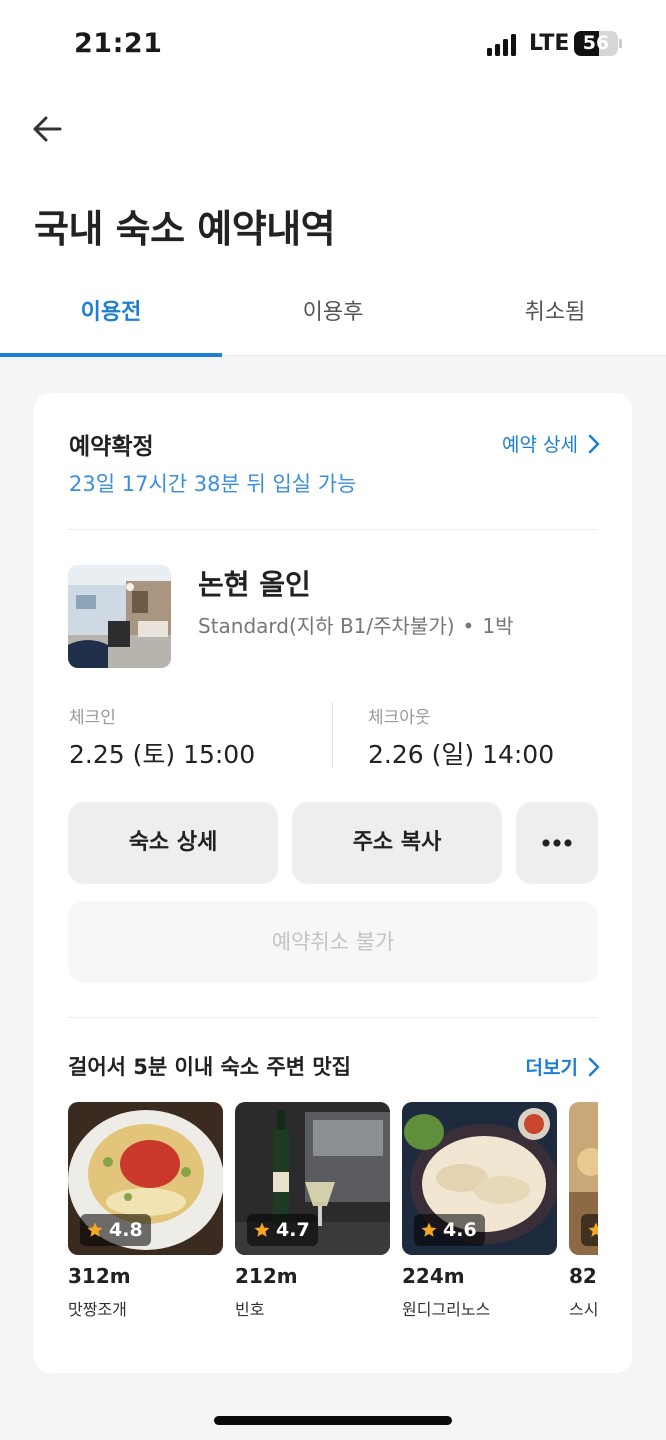  What do you see at coordinates (433, 1276) in the screenshot?
I see `restaurant-distance: 224m` at bounding box center [433, 1276].